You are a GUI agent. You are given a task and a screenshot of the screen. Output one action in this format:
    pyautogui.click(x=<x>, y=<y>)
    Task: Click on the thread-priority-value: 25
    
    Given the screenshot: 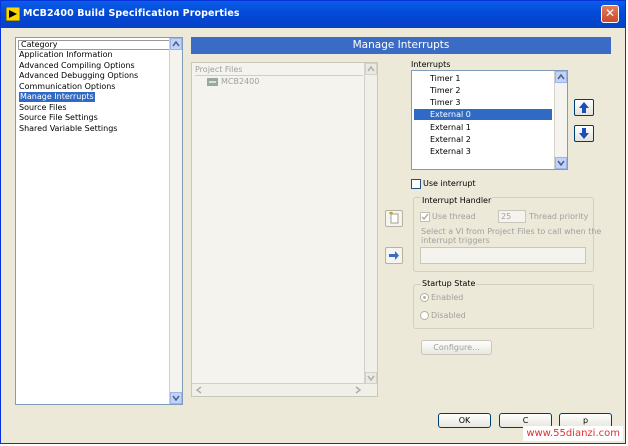 What is the action you would take?
    pyautogui.click(x=506, y=216)
    